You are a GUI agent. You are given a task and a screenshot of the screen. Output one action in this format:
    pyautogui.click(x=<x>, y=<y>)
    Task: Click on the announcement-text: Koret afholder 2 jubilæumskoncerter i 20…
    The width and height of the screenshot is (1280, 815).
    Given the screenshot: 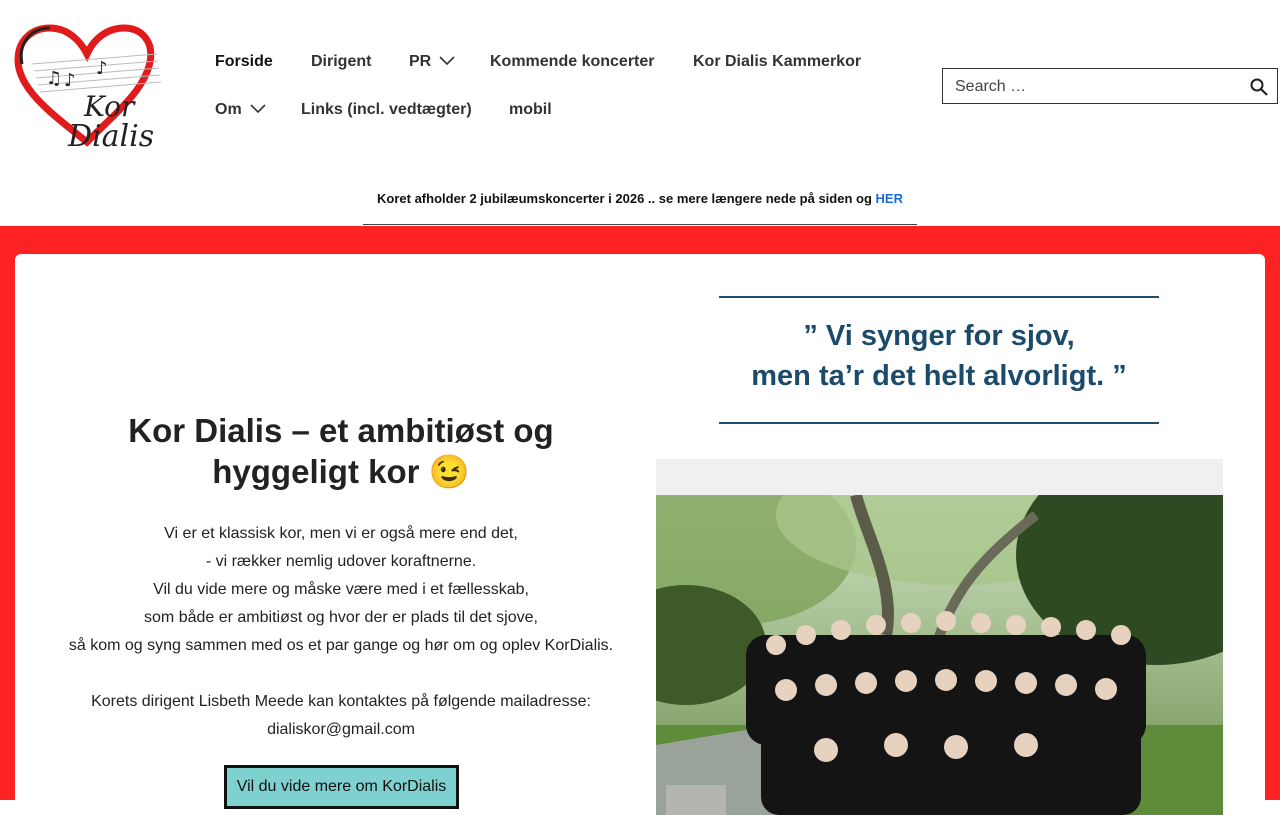 What is the action you would take?
    pyautogui.click(x=626, y=198)
    